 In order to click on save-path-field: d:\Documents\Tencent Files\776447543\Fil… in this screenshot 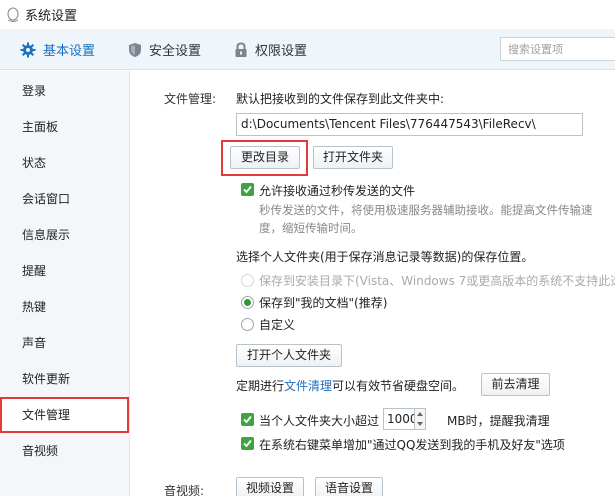, I will do `click(409, 124)`.